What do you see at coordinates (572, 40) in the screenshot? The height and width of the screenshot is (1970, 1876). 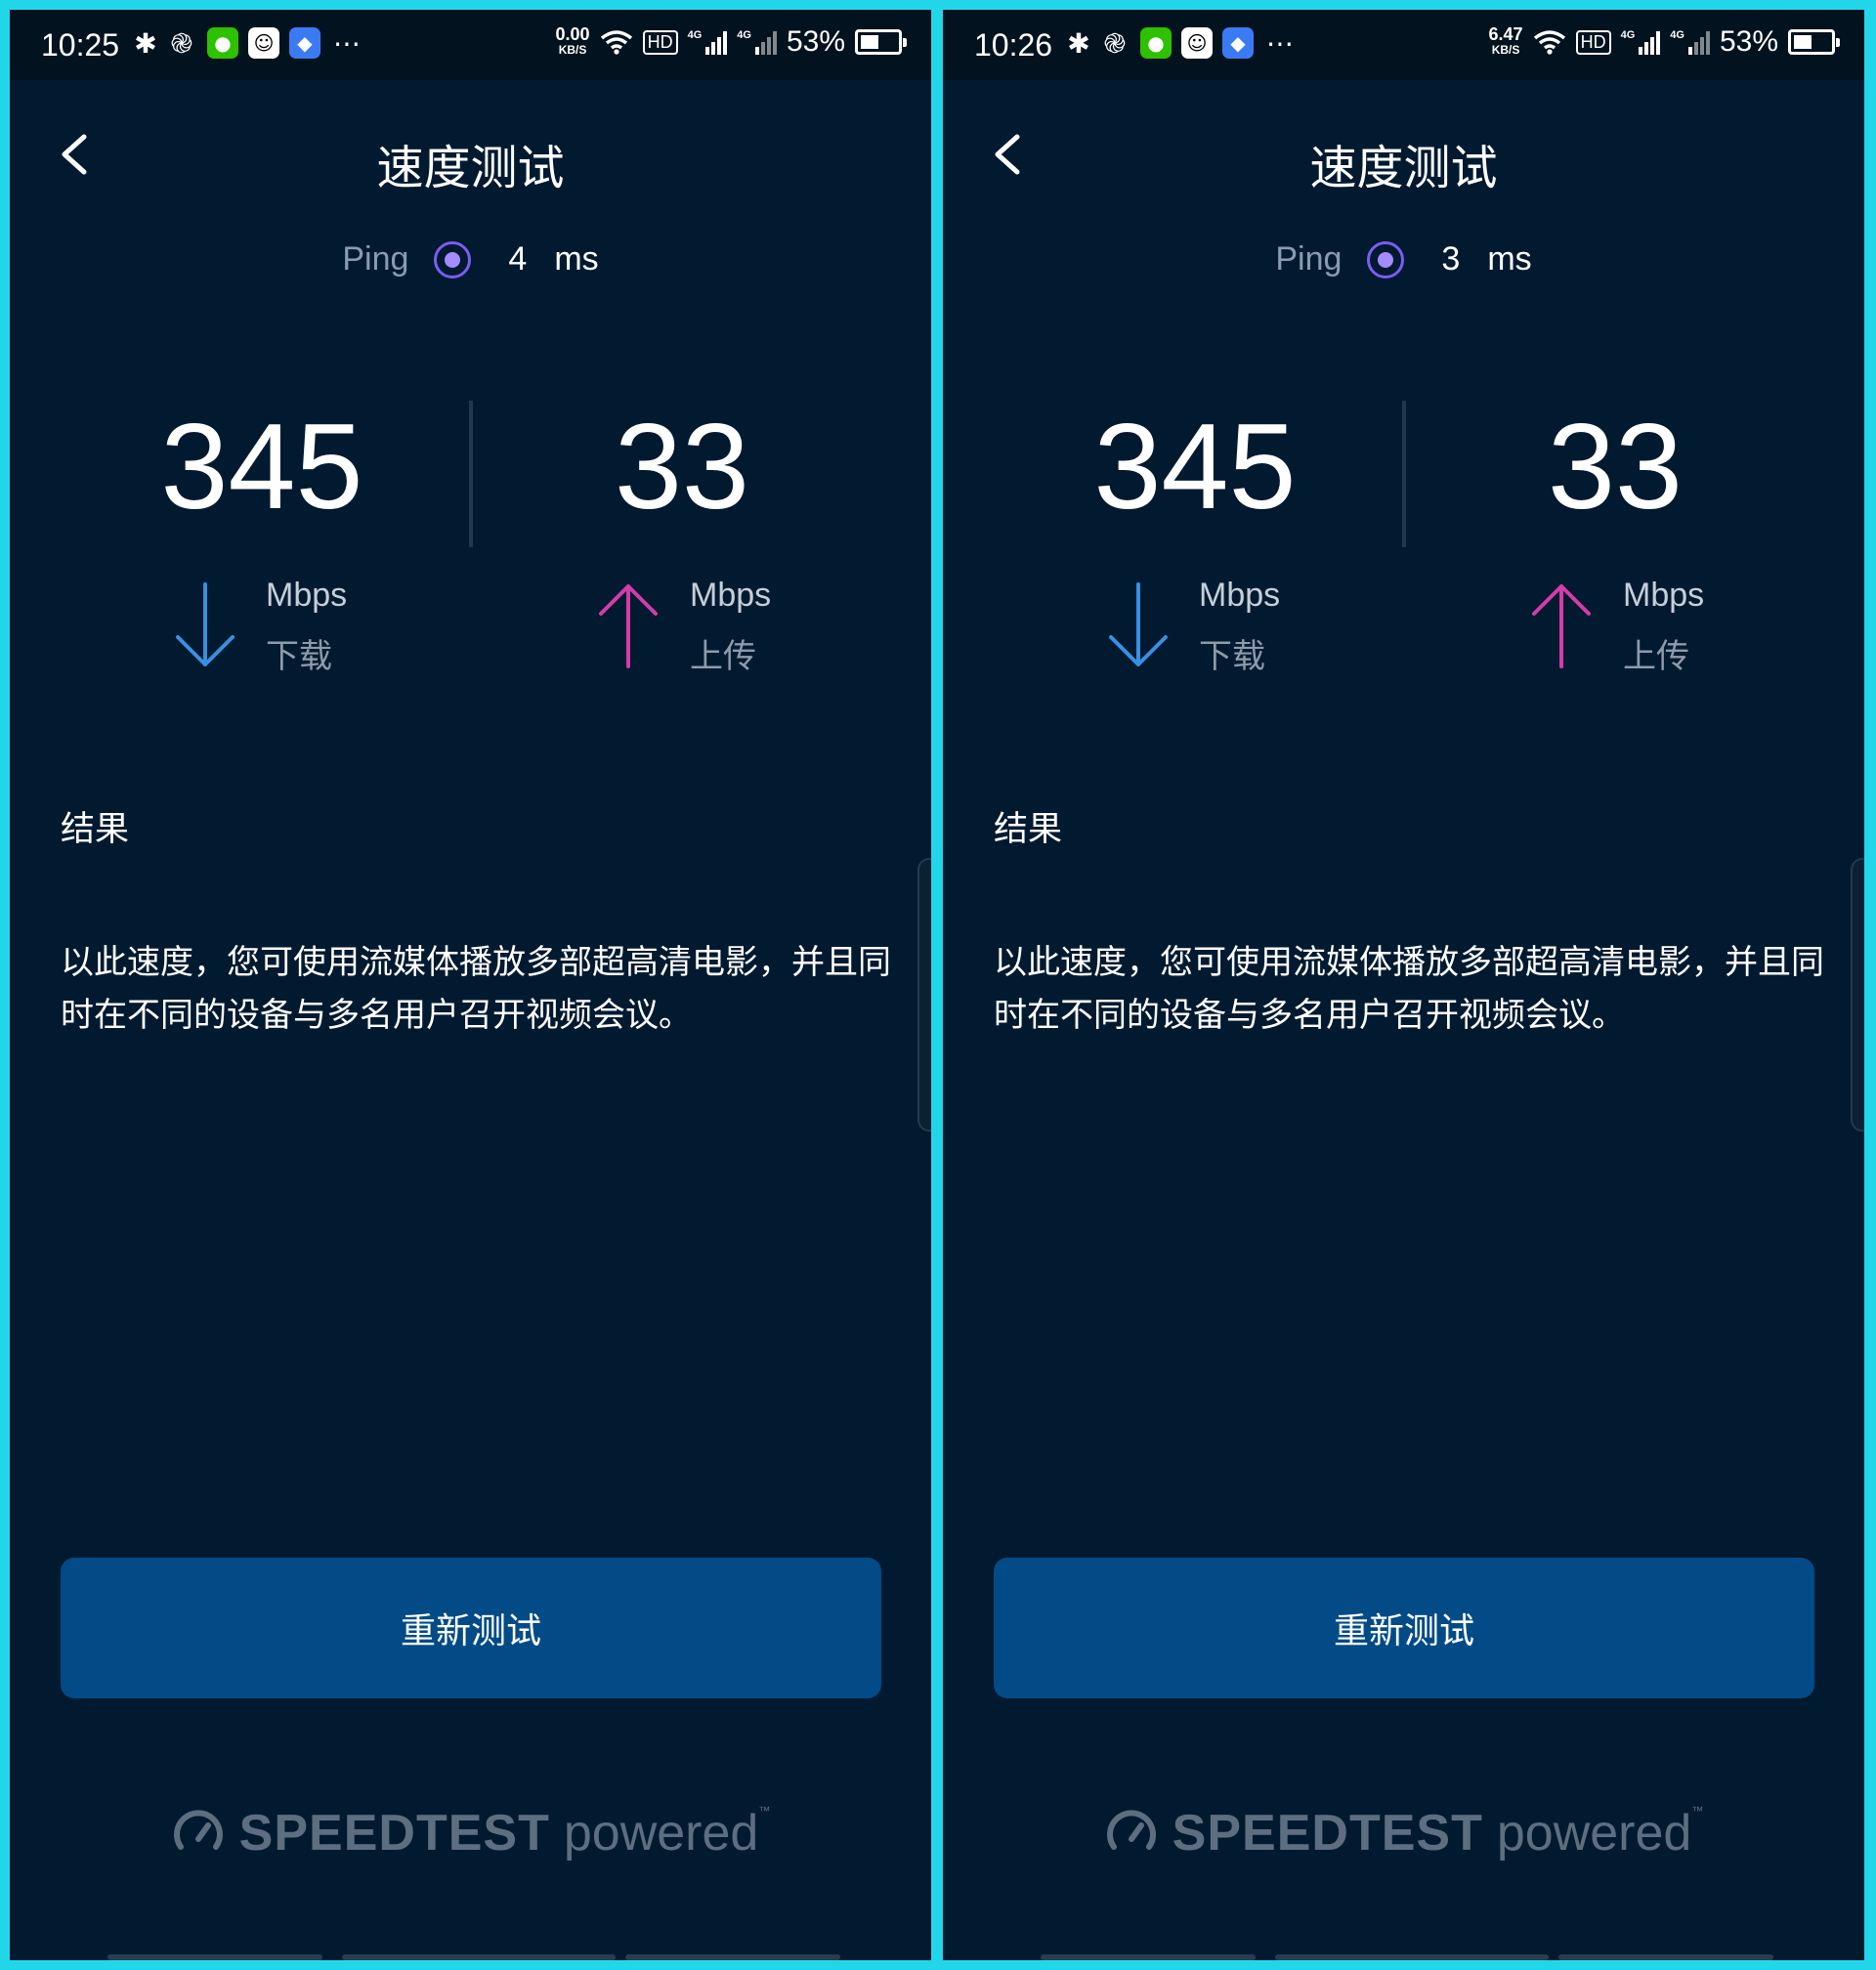 I see `net-speed: 0.00 KB/S` at bounding box center [572, 40].